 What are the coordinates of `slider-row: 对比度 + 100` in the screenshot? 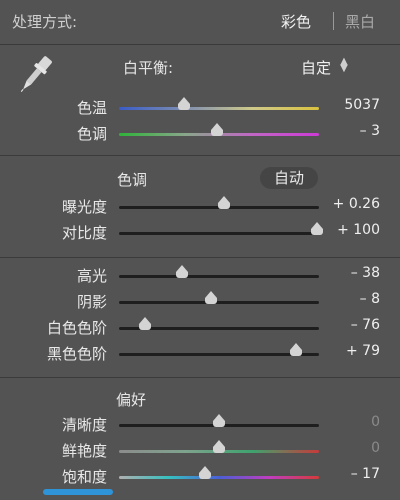 It's located at (200, 233).